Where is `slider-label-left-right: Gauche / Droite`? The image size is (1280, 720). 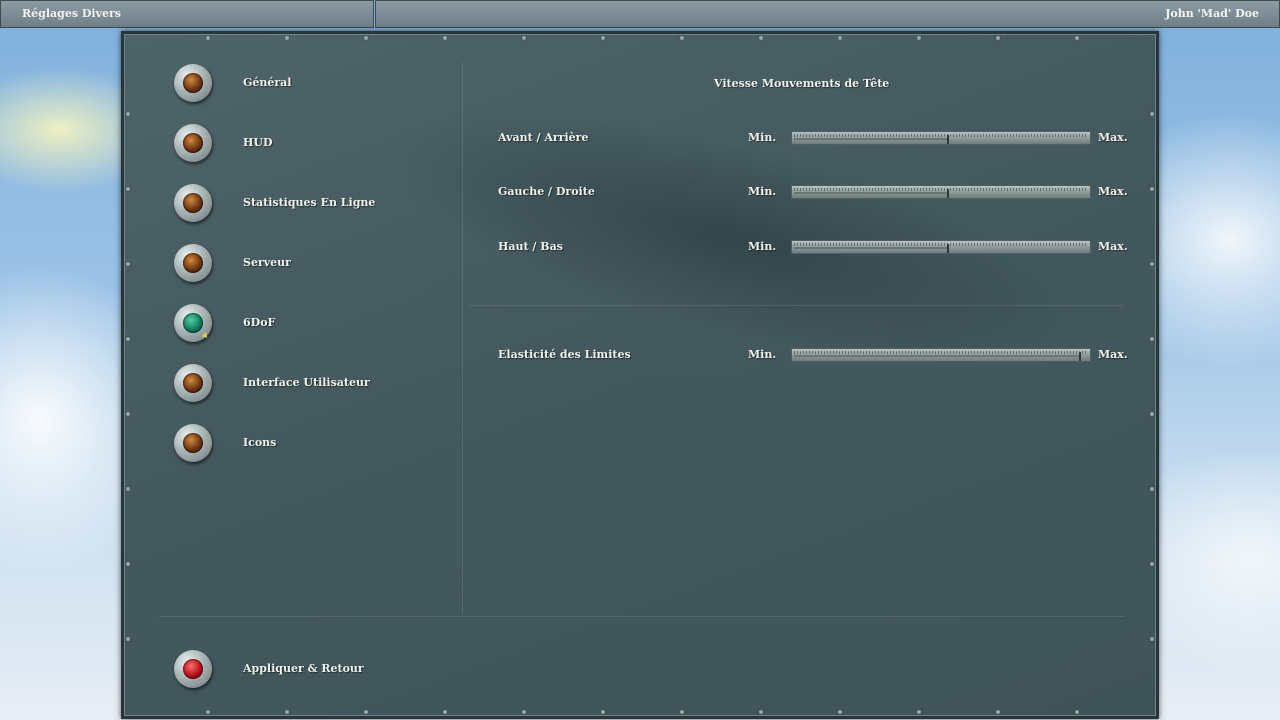 slider-label-left-right: Gauche / Droite is located at coordinates (546, 191).